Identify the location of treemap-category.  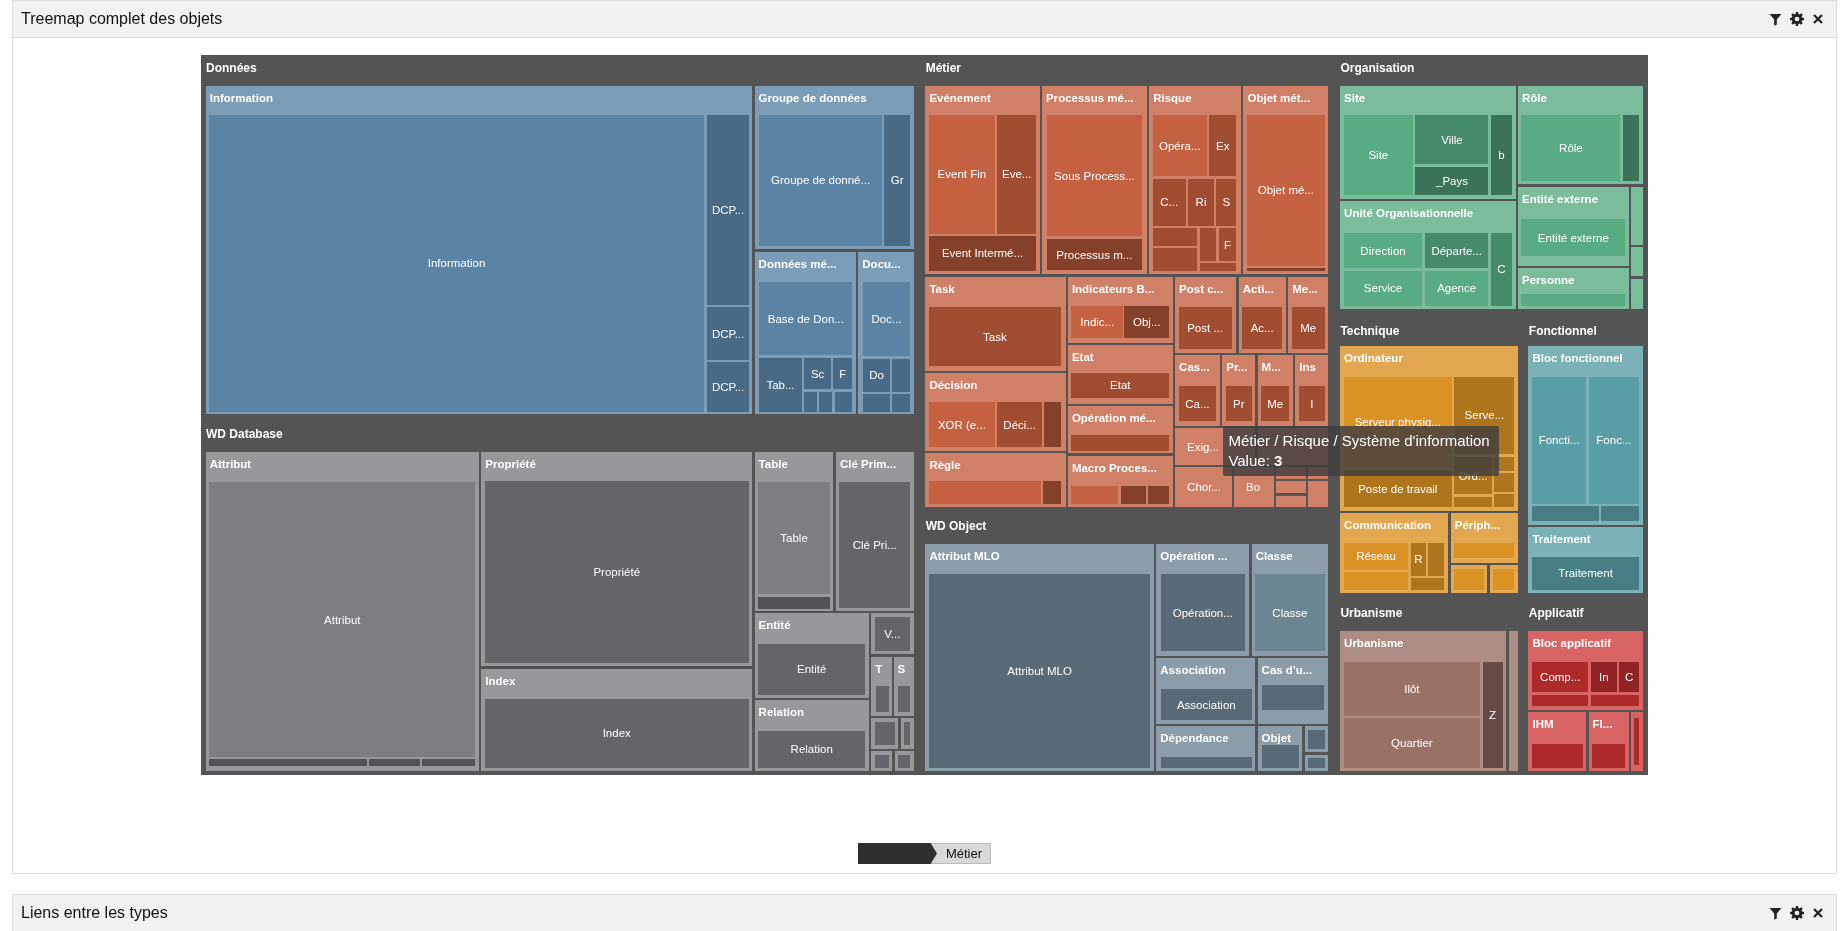
(1637, 742).